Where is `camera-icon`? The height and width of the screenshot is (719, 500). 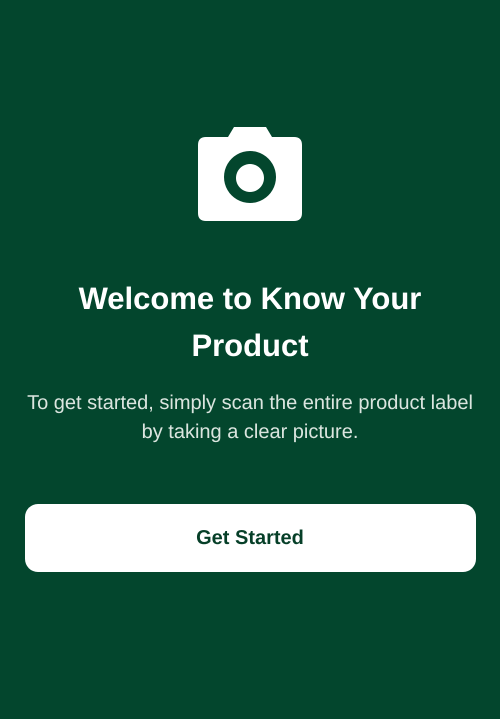
camera-icon is located at coordinates (250, 174).